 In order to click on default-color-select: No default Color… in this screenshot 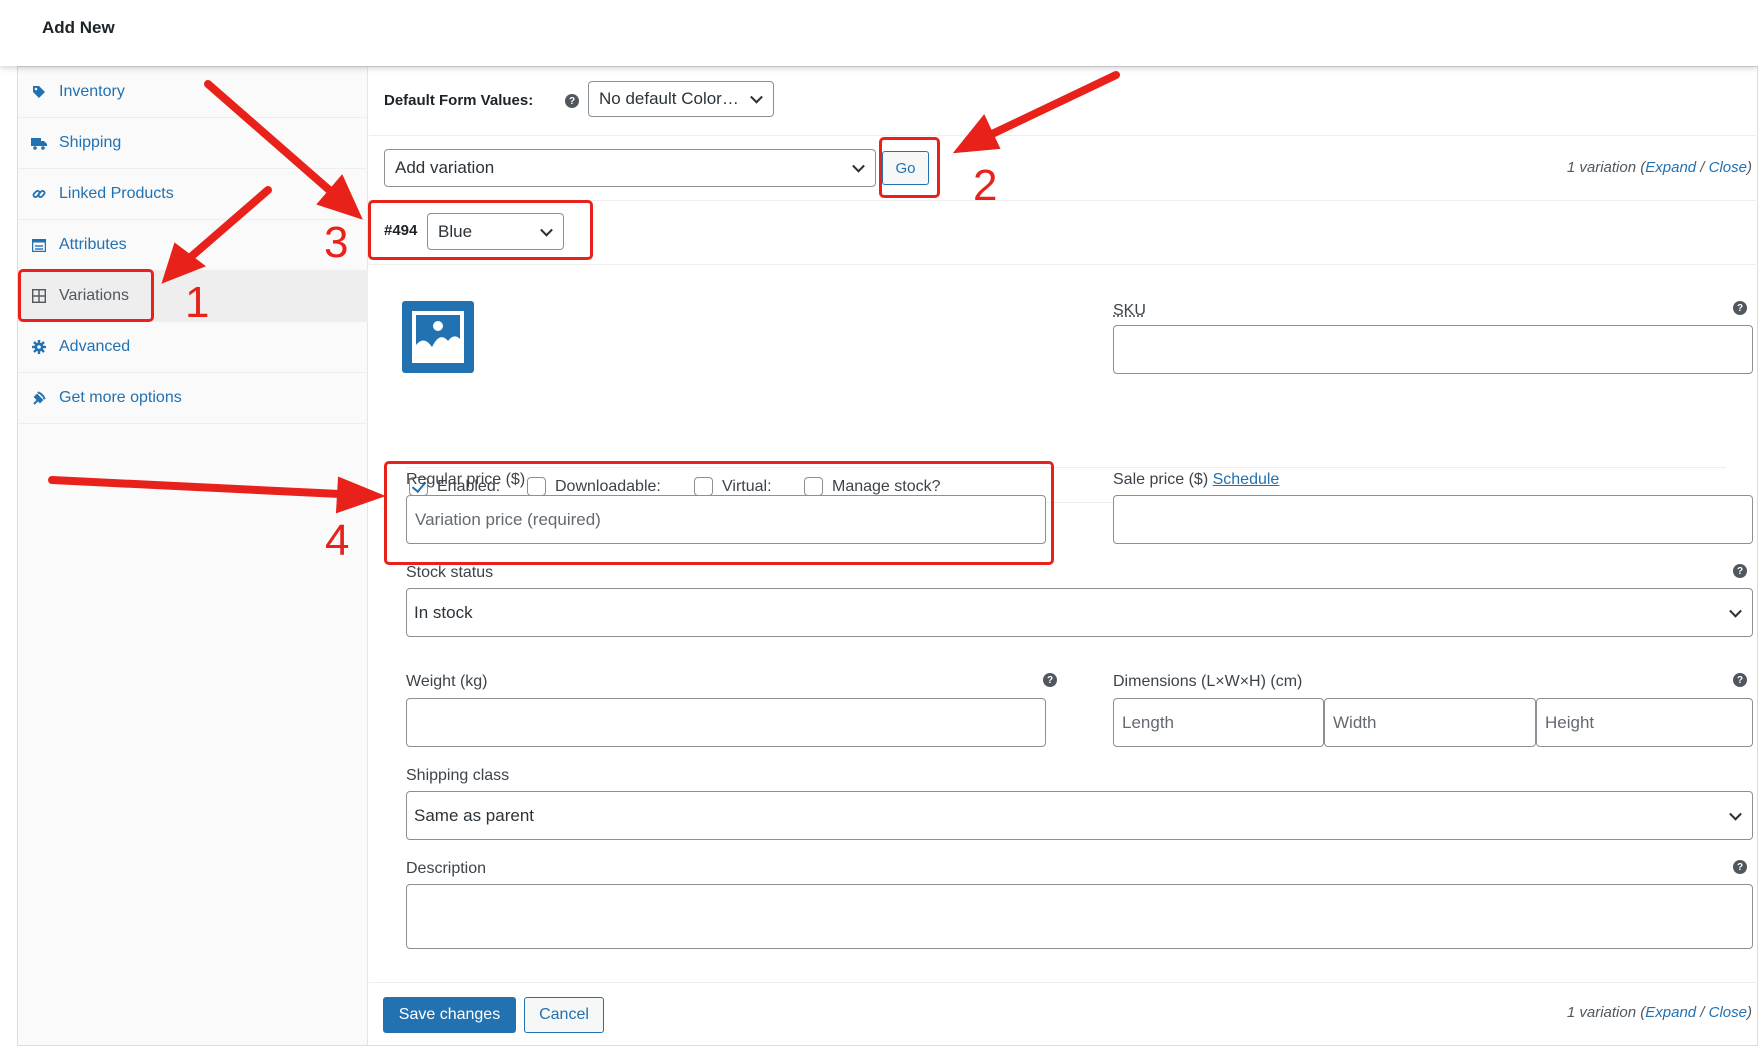, I will do `click(681, 99)`.